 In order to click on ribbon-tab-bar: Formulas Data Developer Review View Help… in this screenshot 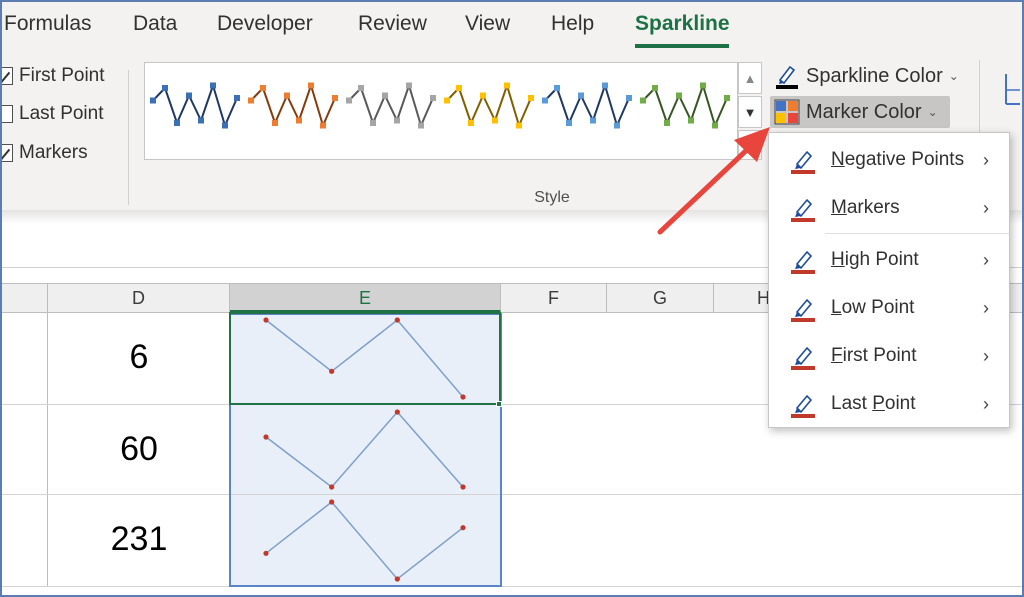, I will do `click(512, 26)`.